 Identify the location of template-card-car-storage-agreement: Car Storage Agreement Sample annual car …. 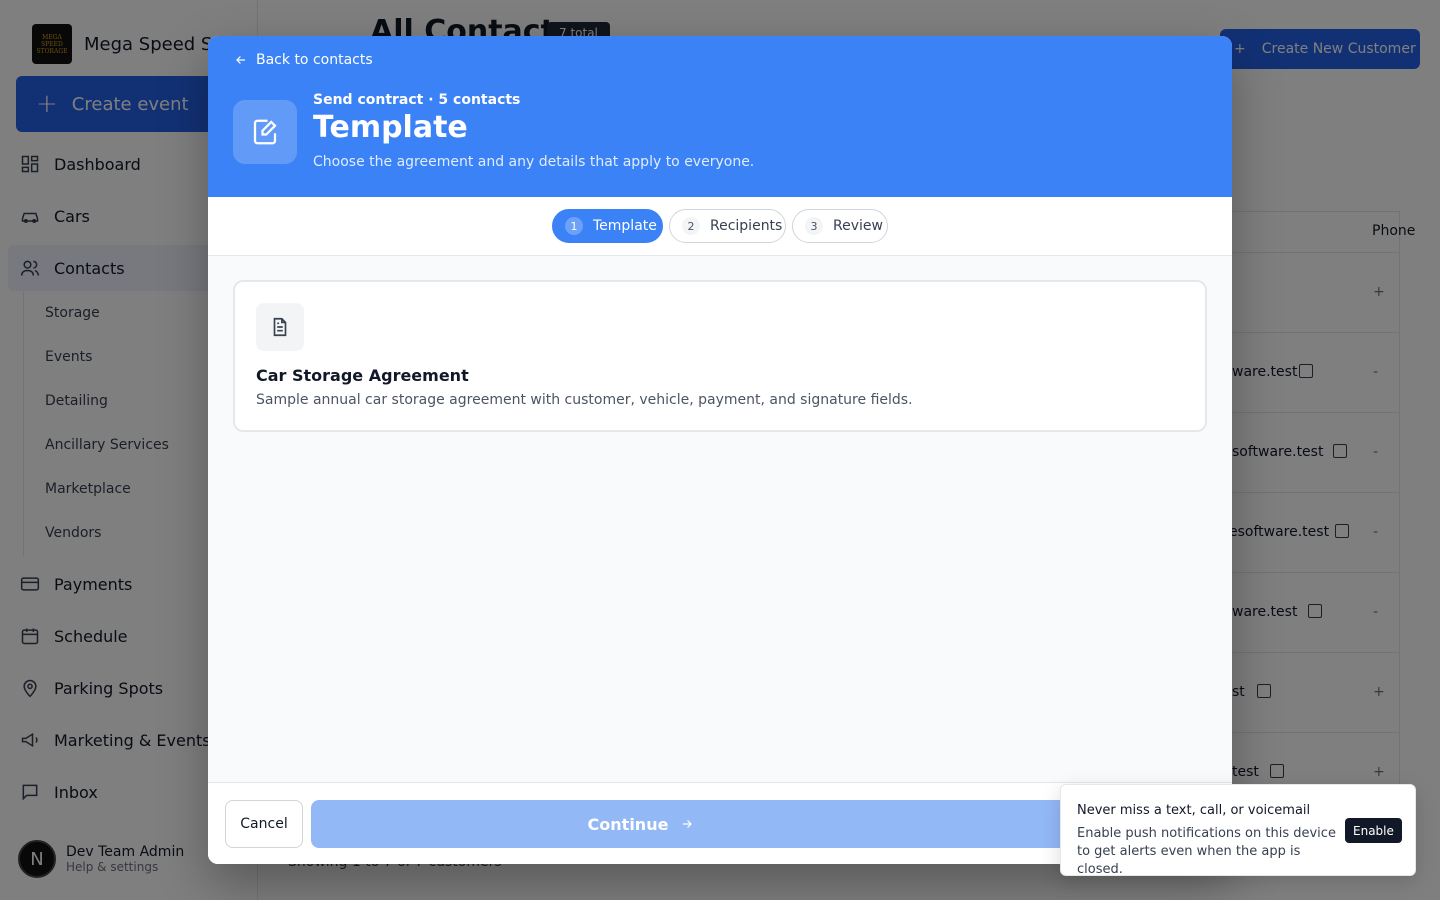
(720, 356).